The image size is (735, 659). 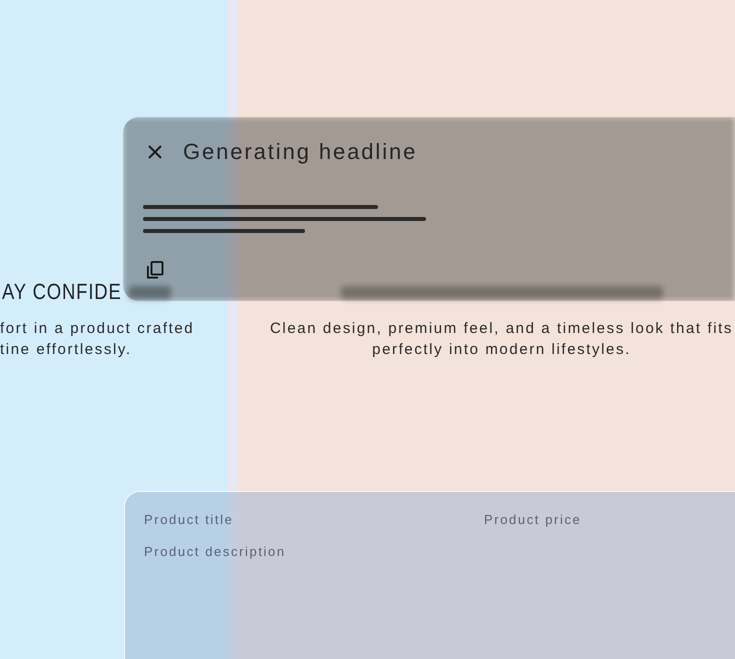 I want to click on close-icon, so click(x=155, y=152).